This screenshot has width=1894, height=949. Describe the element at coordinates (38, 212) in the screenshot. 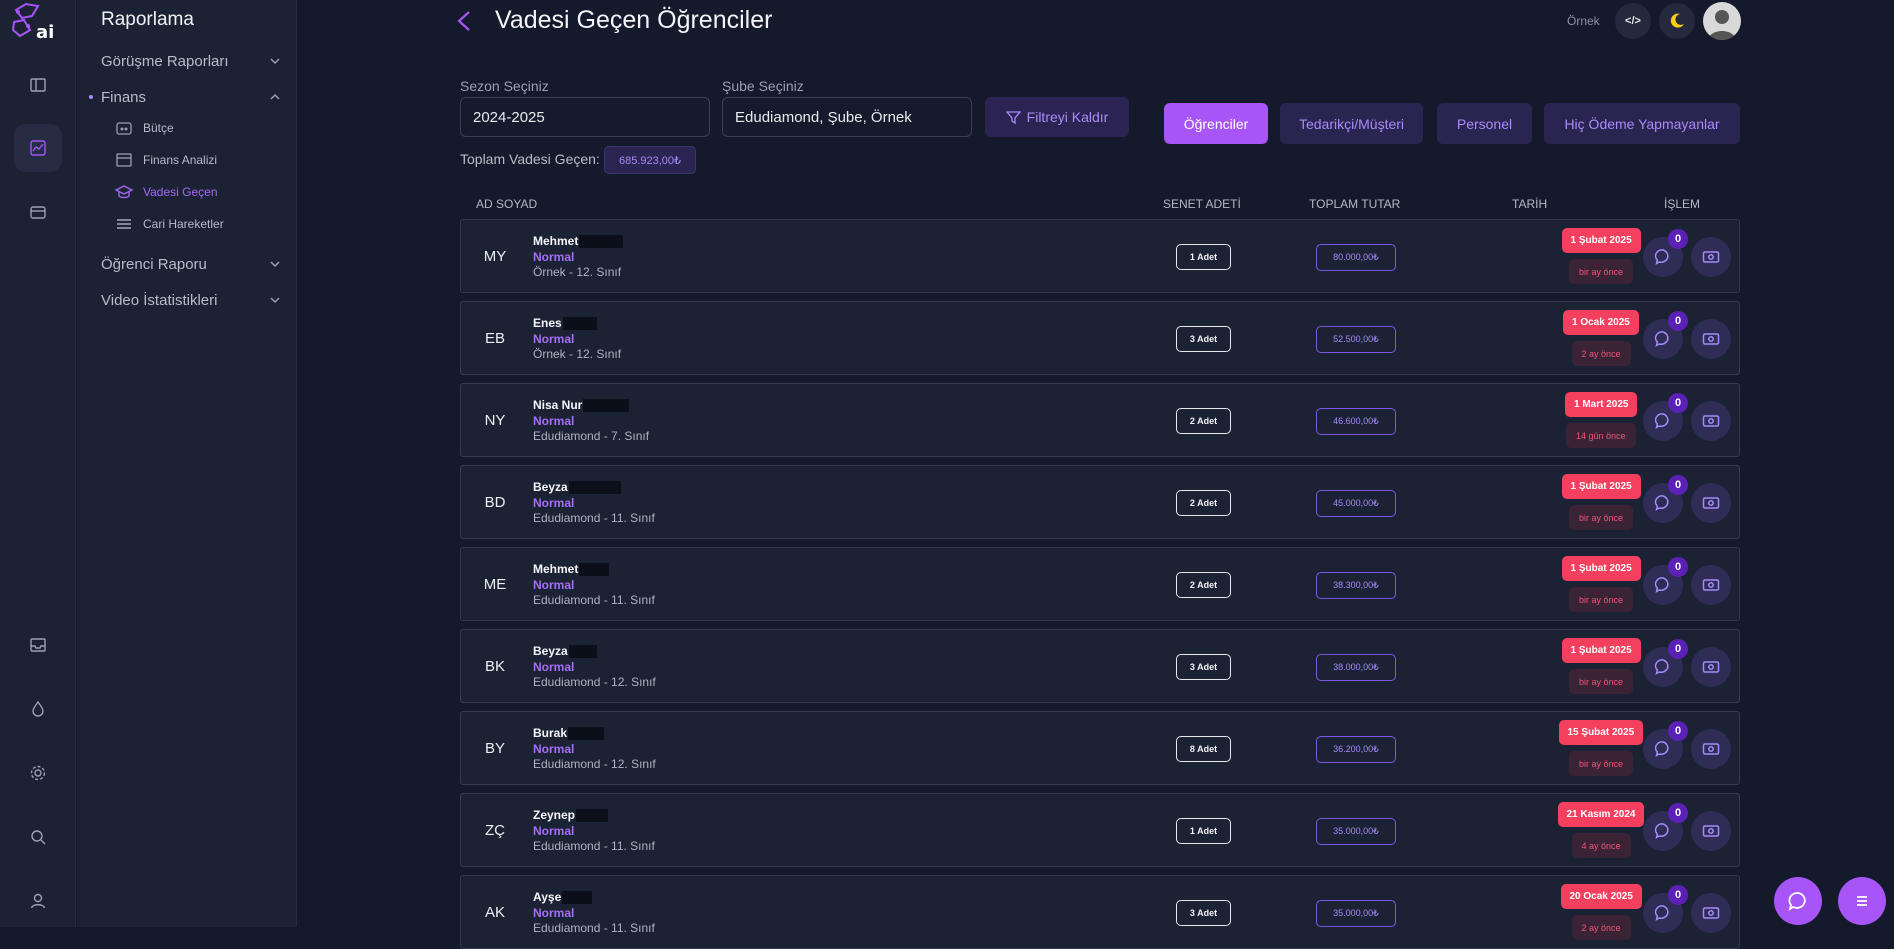

I see `wallet-nav-button` at that location.